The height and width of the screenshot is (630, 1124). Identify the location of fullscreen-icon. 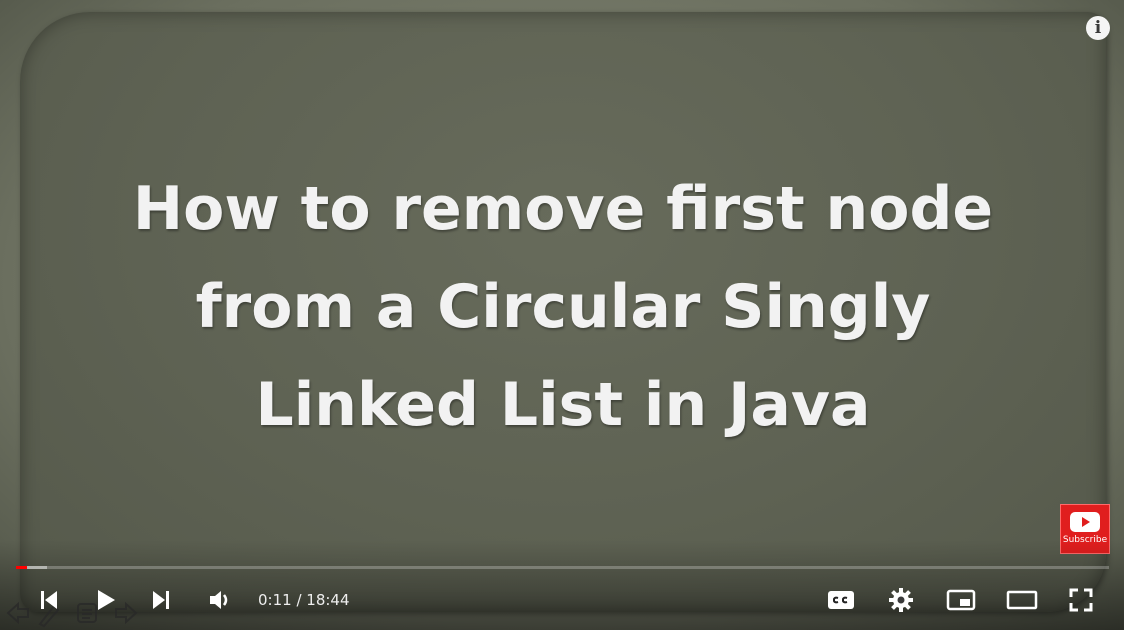
(1081, 600).